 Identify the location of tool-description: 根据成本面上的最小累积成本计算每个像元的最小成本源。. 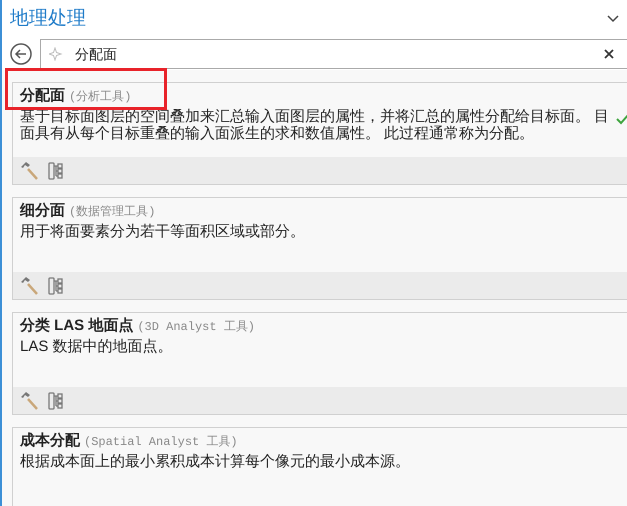
(215, 461).